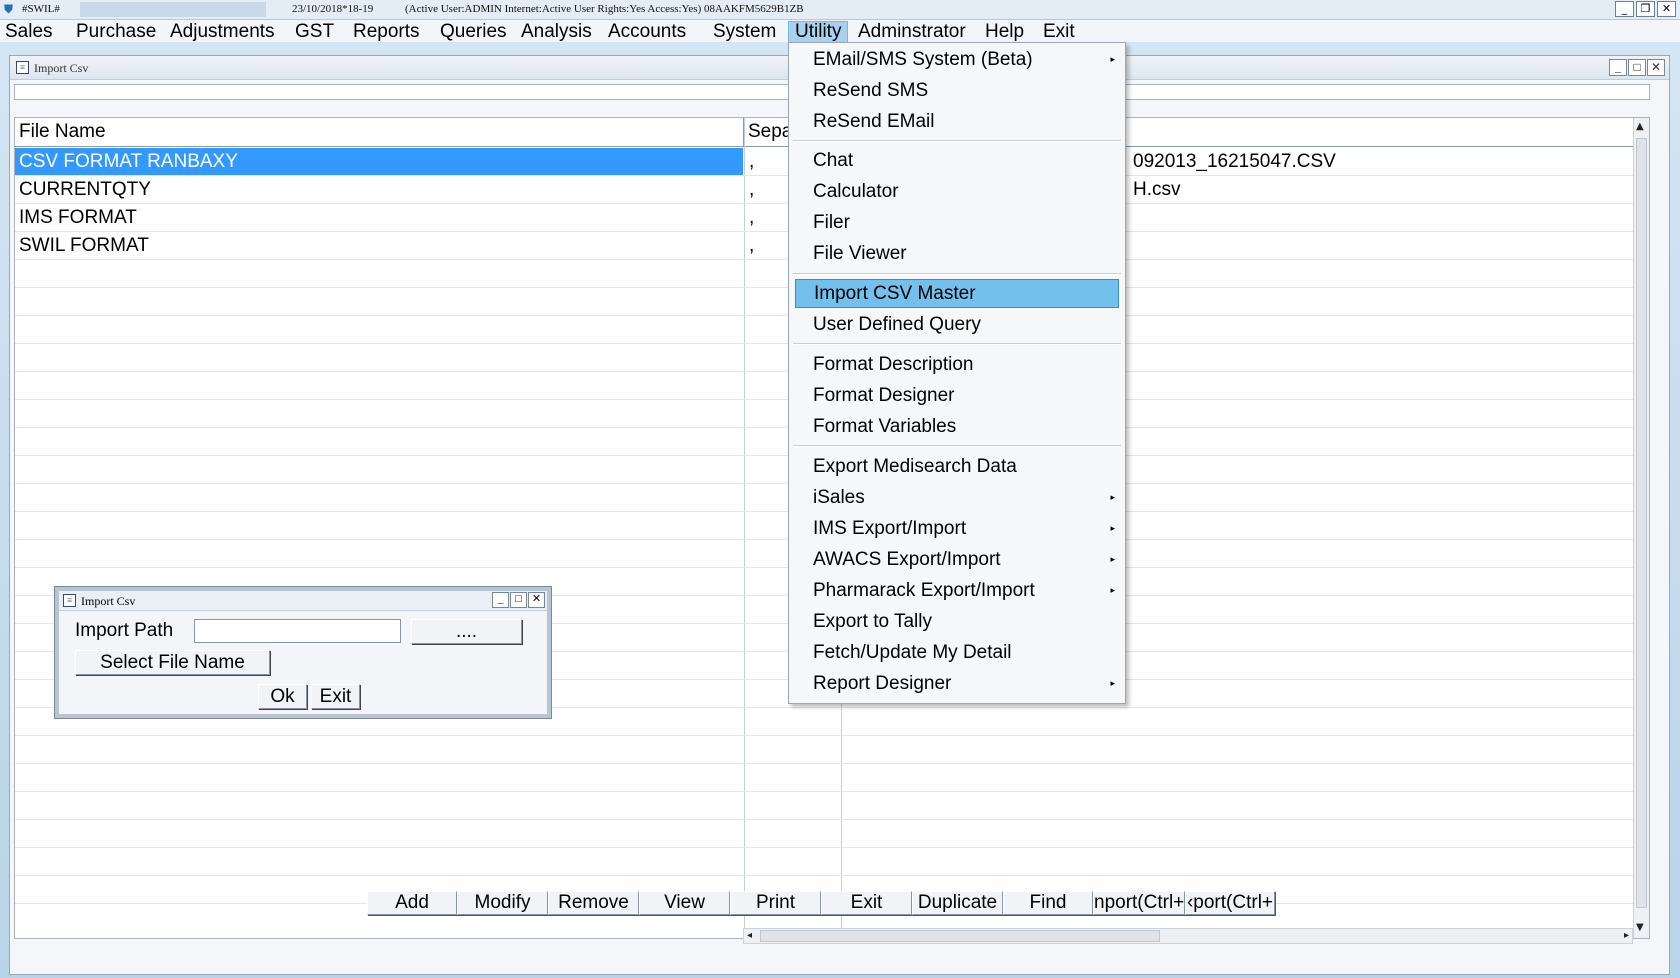 The height and width of the screenshot is (978, 1680). I want to click on cell-file-name: IMS FORMAT, so click(78, 217).